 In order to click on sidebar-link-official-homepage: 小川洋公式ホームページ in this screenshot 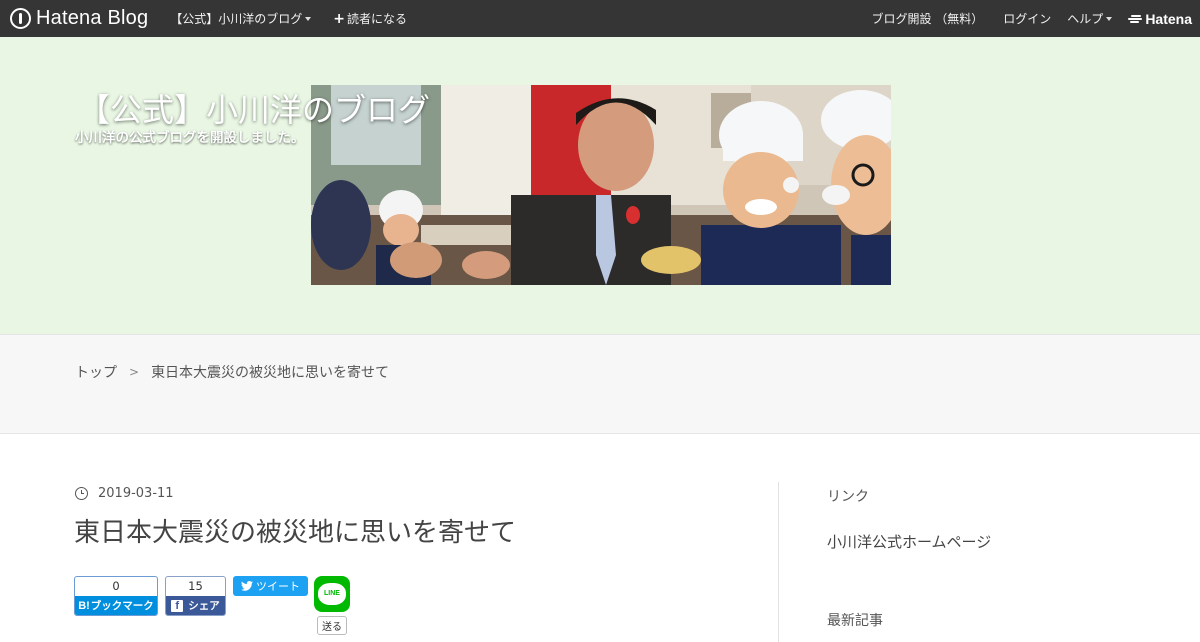, I will do `click(909, 541)`.